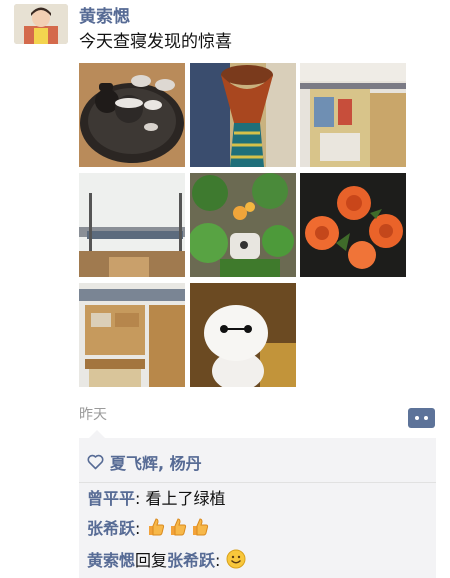  Describe the element at coordinates (95, 462) in the screenshot. I see `heart-icon` at that location.